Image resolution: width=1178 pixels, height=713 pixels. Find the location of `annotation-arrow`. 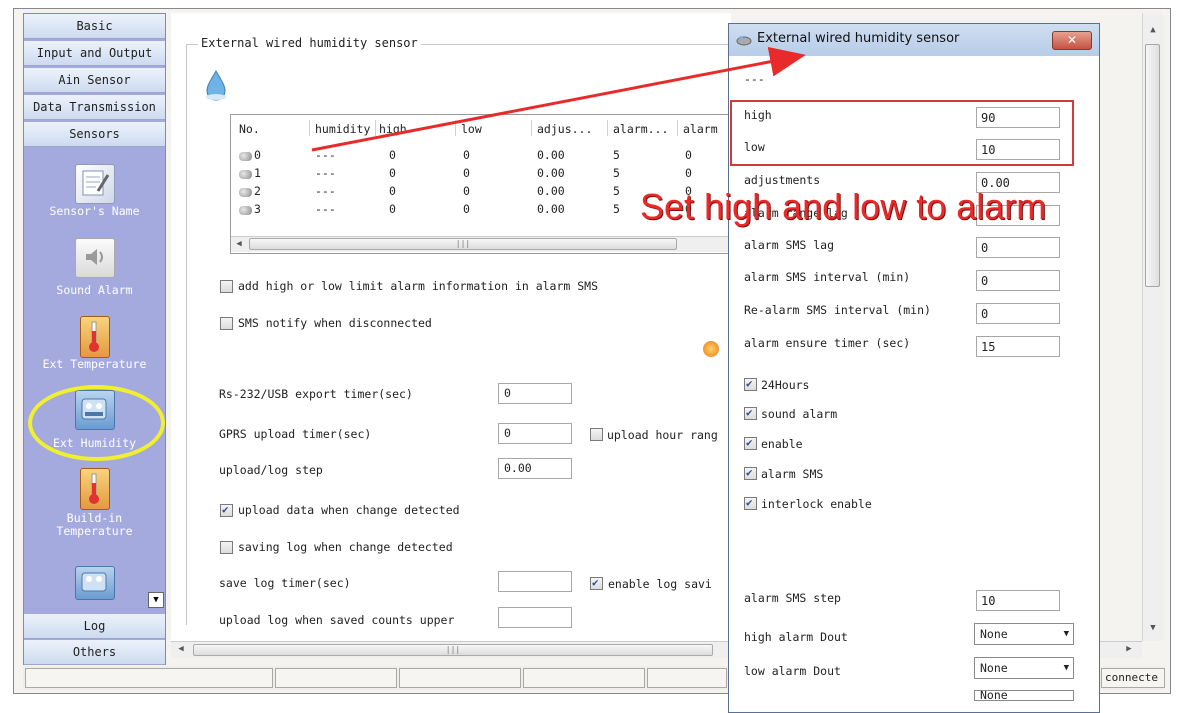

annotation-arrow is located at coordinates (558, 99).